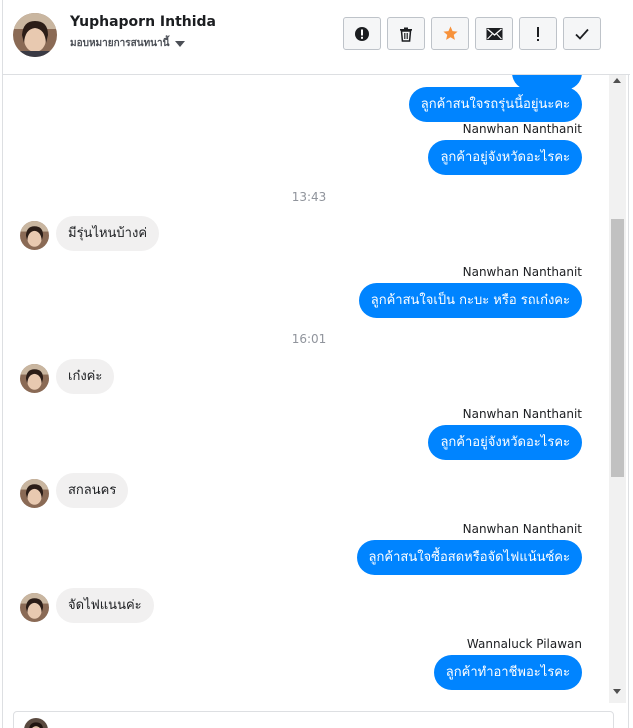 The width and height of the screenshot is (633, 728). Describe the element at coordinates (35, 35) in the screenshot. I see `contact-avatar` at that location.